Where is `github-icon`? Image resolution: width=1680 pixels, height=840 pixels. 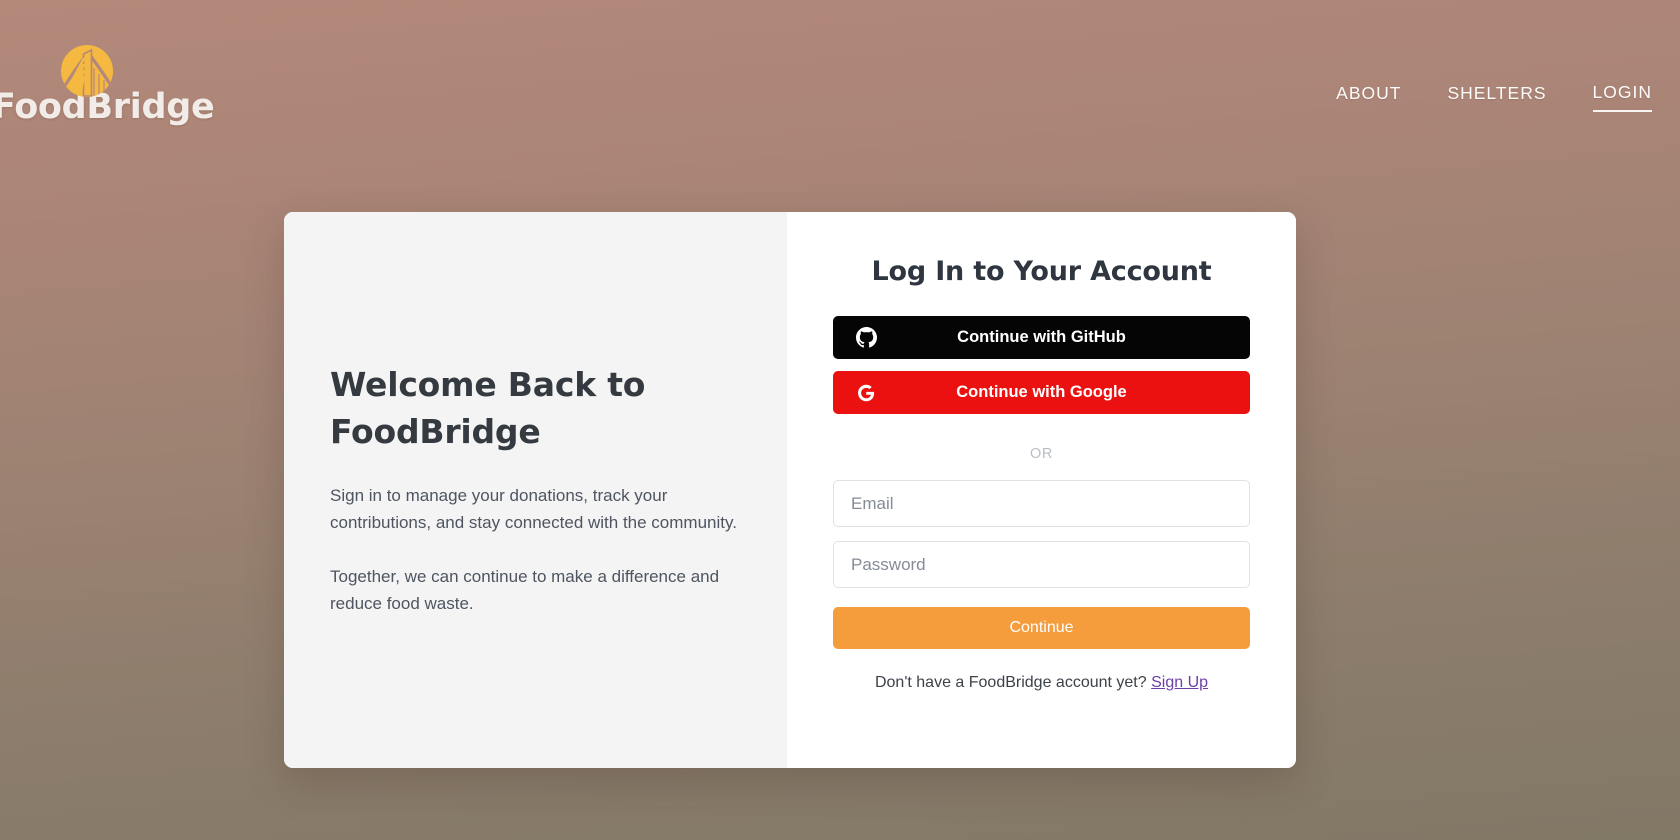 github-icon is located at coordinates (866, 338).